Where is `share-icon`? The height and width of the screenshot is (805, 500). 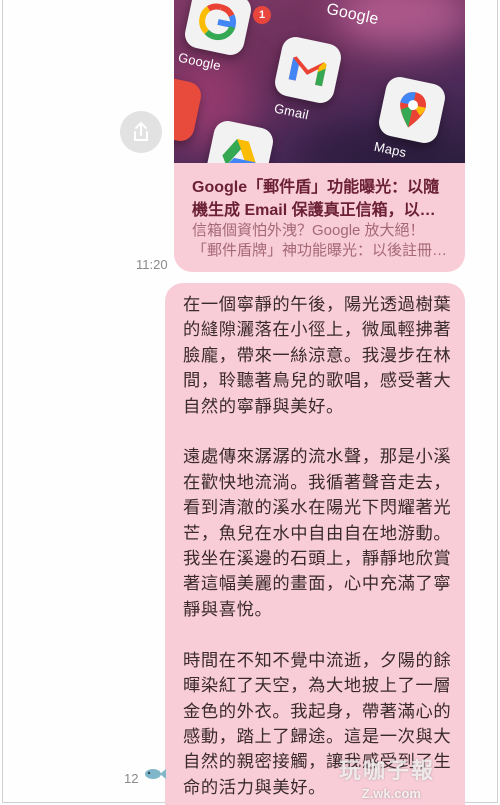
share-icon is located at coordinates (141, 131).